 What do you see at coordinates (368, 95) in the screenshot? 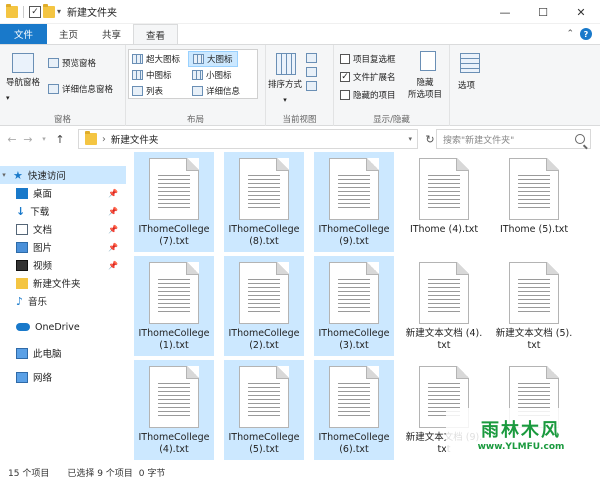
I see `hidden-items-toggle: 隐藏的项目` at bounding box center [368, 95].